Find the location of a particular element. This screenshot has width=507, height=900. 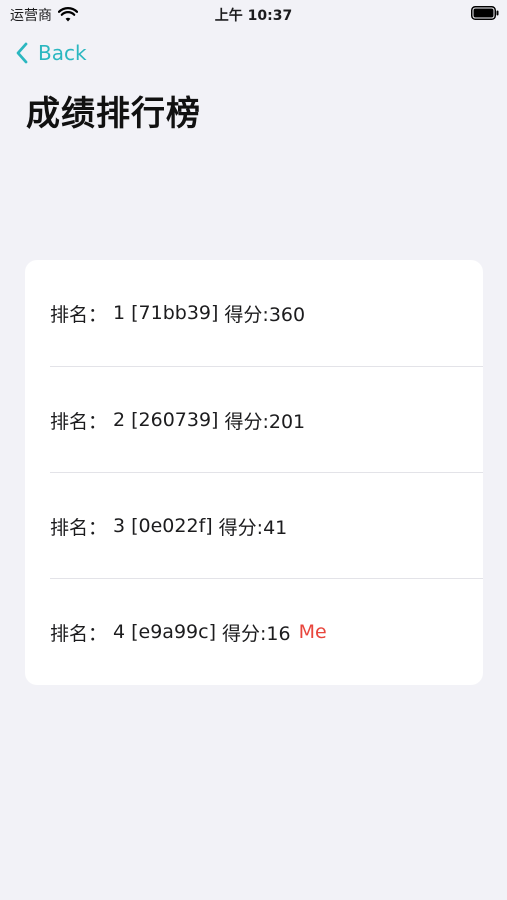

leaderboard-row: 排名： 1 [71bb39] 得分:360 is located at coordinates (254, 313).